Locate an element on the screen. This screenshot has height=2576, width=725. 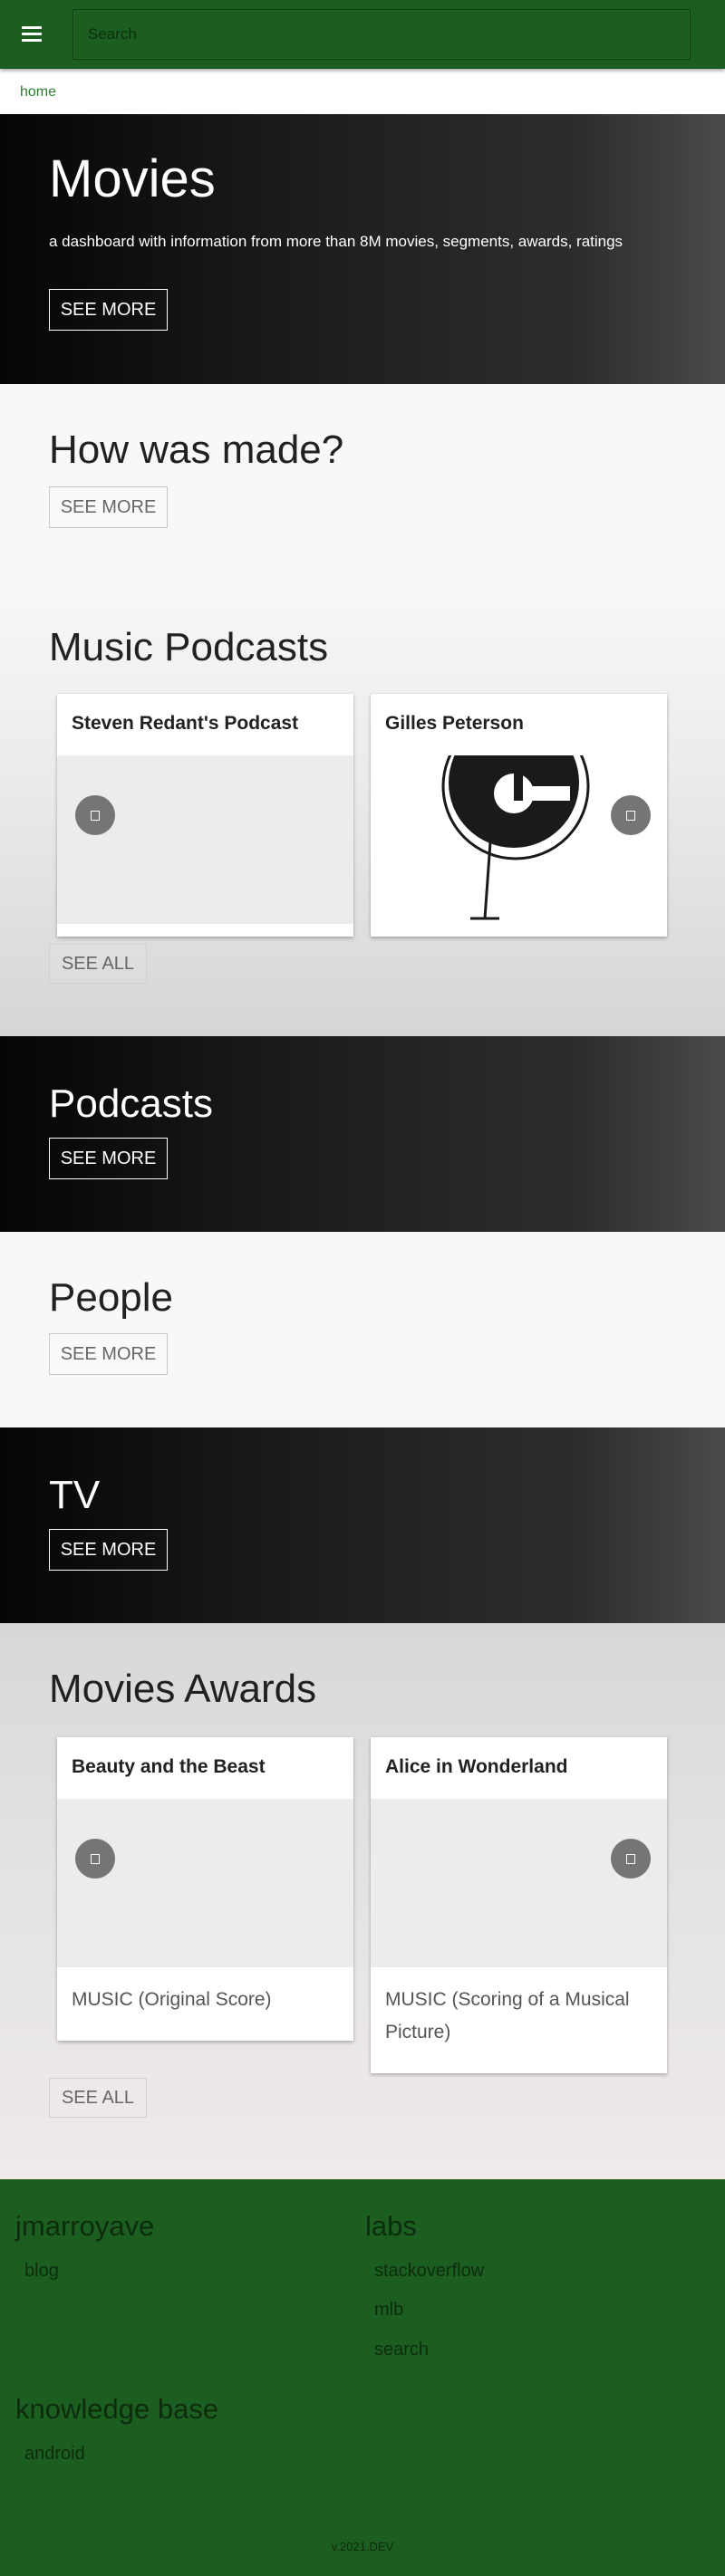
podcasts-section: Podcasts SEE MORE is located at coordinates (362, 1134).